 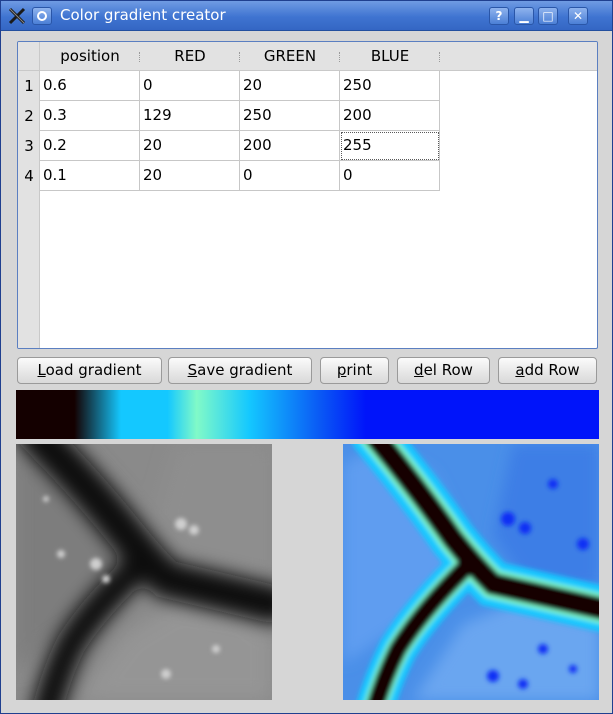 I want to click on cell-position: 0.3, so click(x=90, y=116).